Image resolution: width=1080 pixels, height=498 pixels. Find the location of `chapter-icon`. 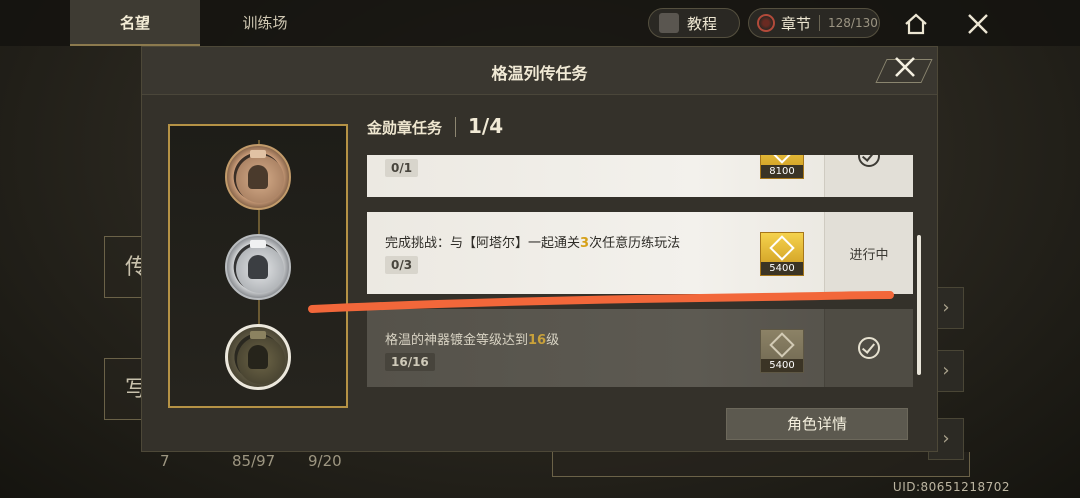

chapter-icon is located at coordinates (766, 23).